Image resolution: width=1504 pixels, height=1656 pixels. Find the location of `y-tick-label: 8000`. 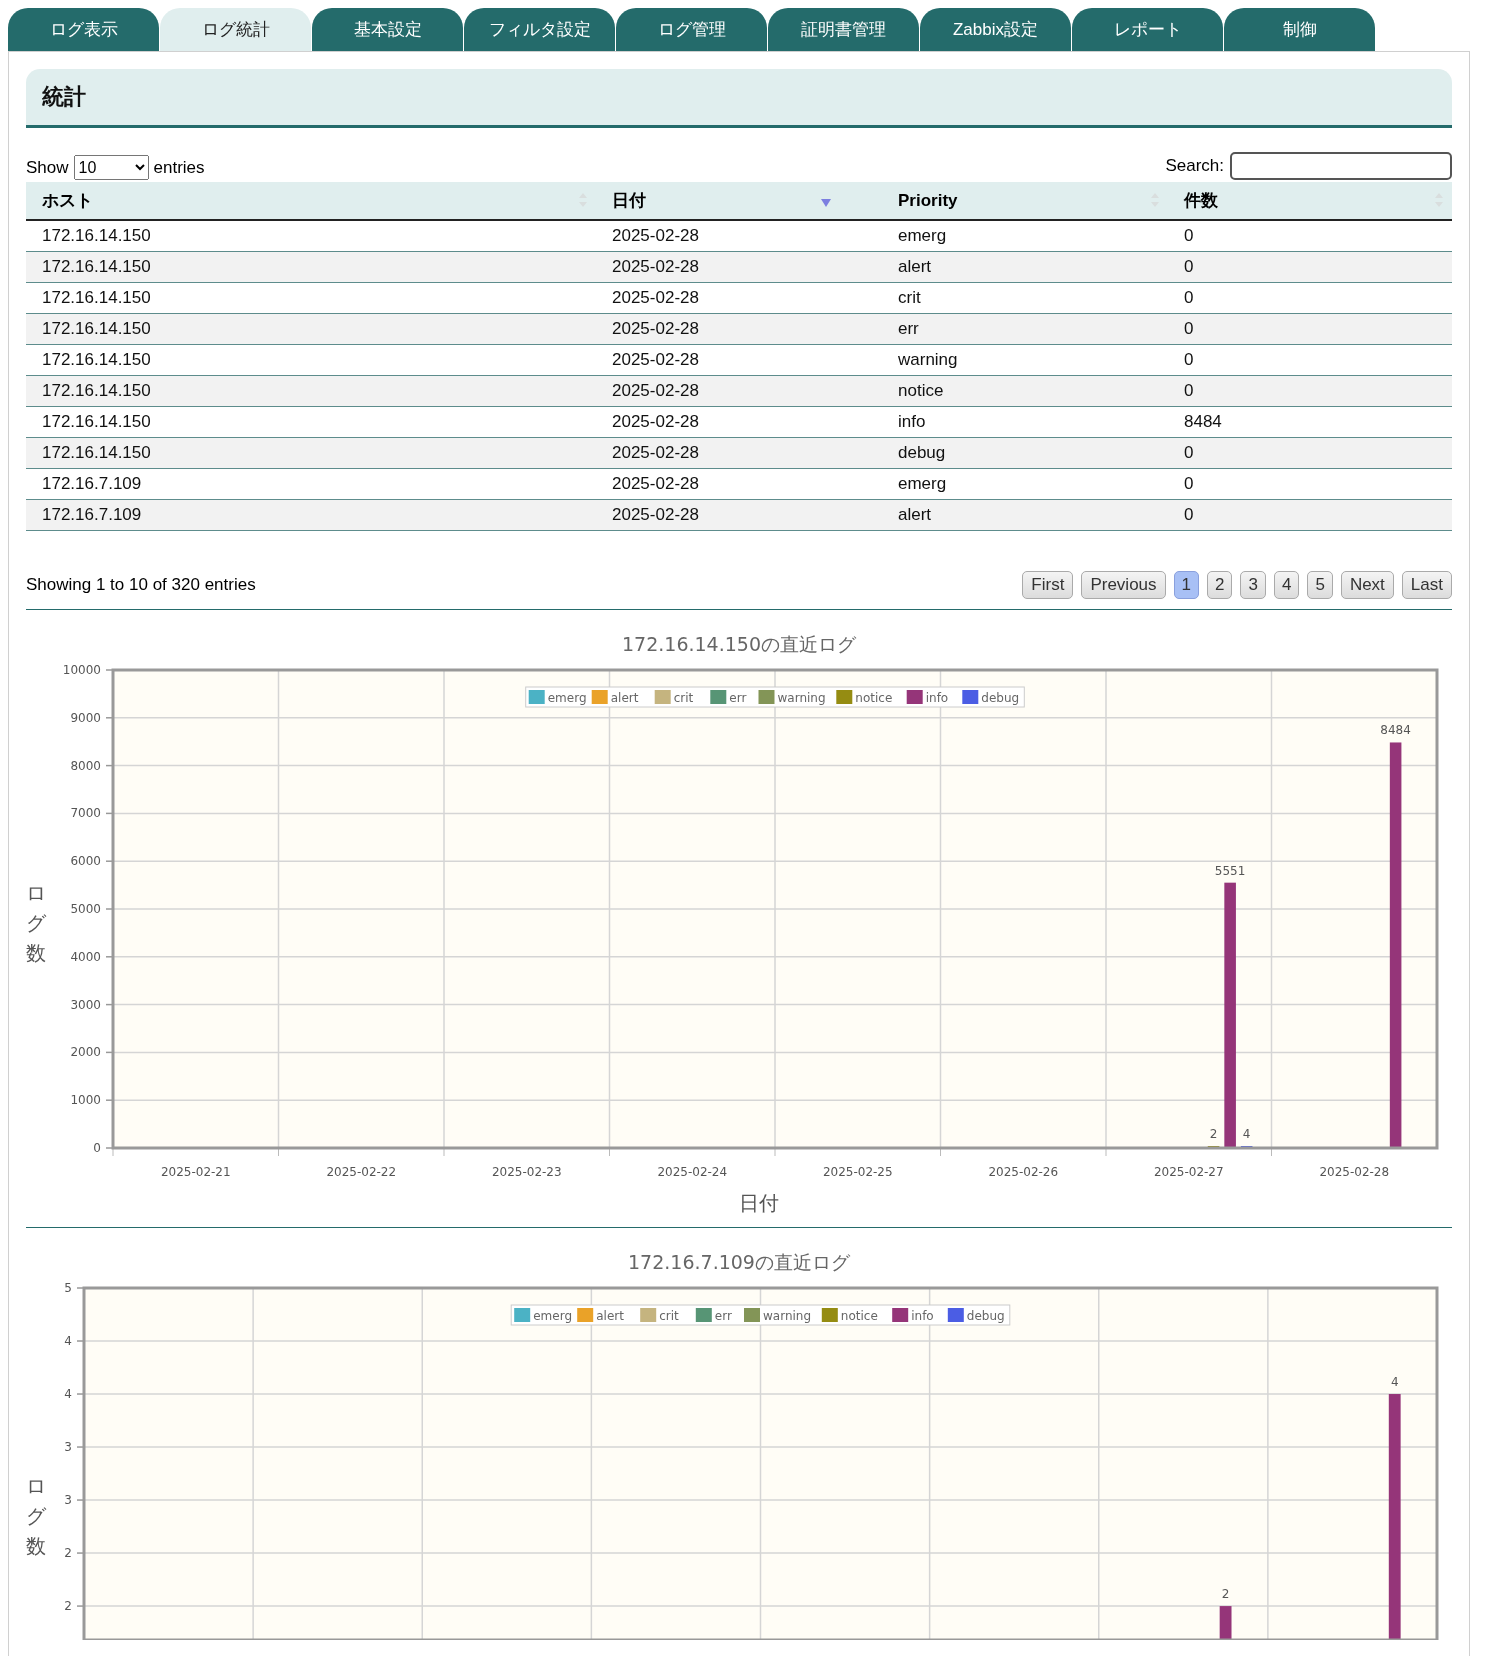

y-tick-label: 8000 is located at coordinates (85, 765).